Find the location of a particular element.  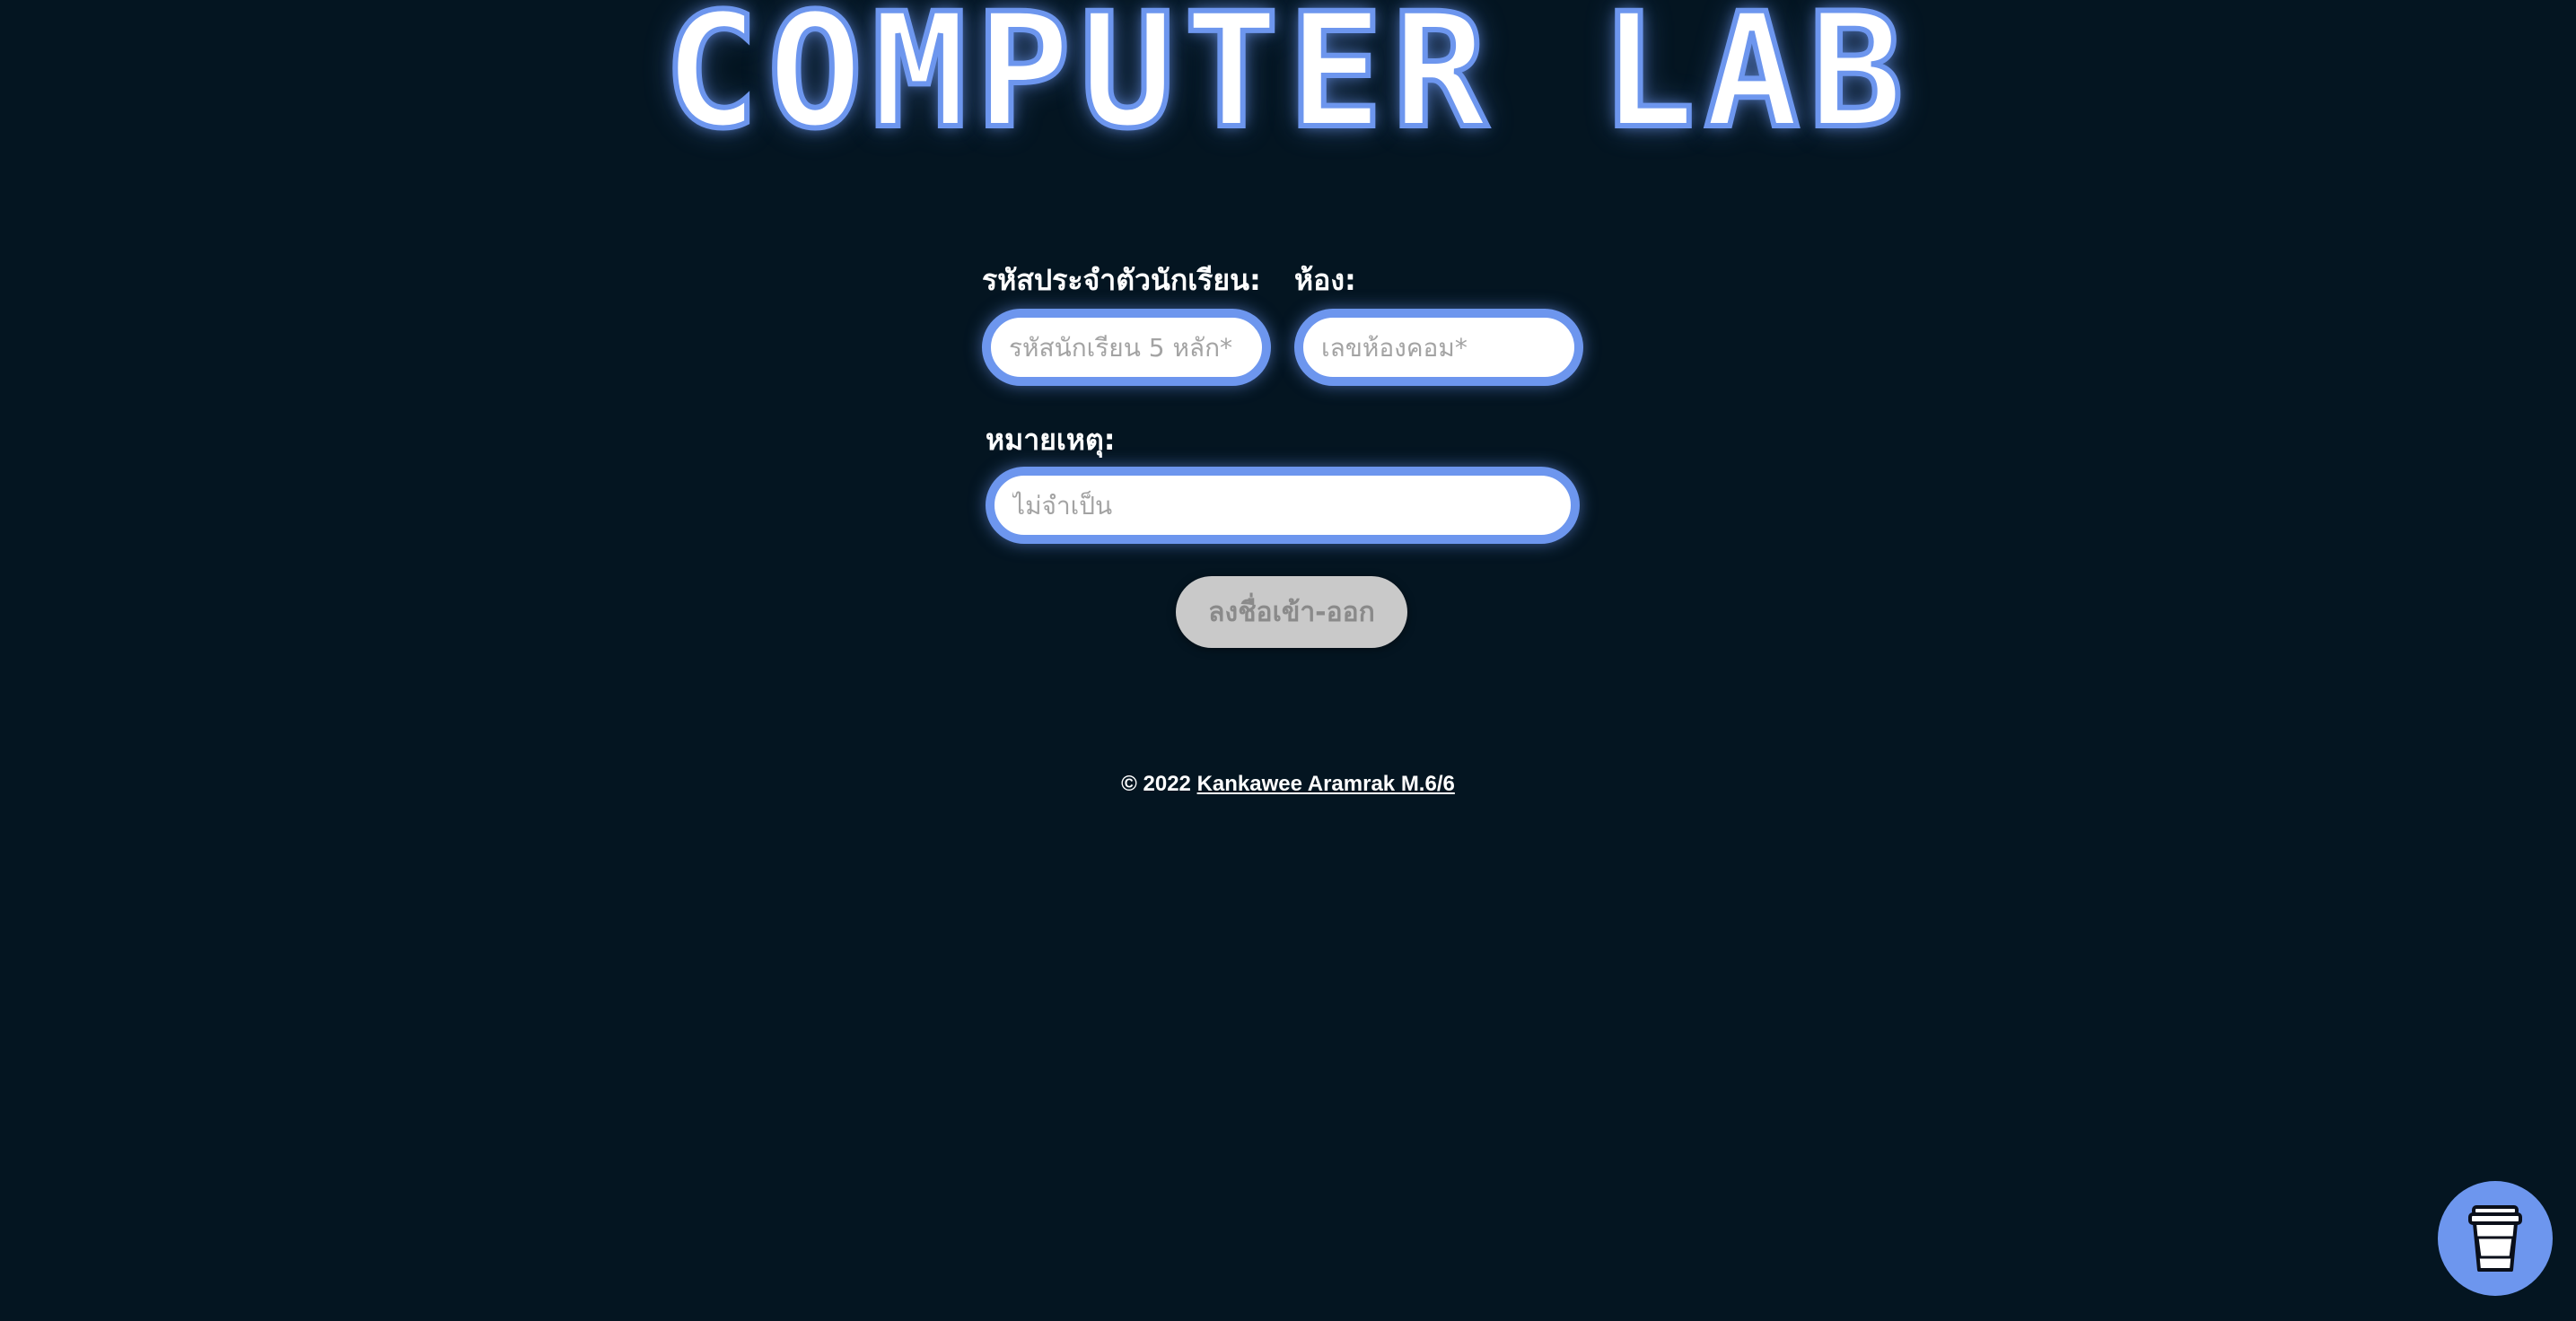

note-input is located at coordinates (1283, 505).